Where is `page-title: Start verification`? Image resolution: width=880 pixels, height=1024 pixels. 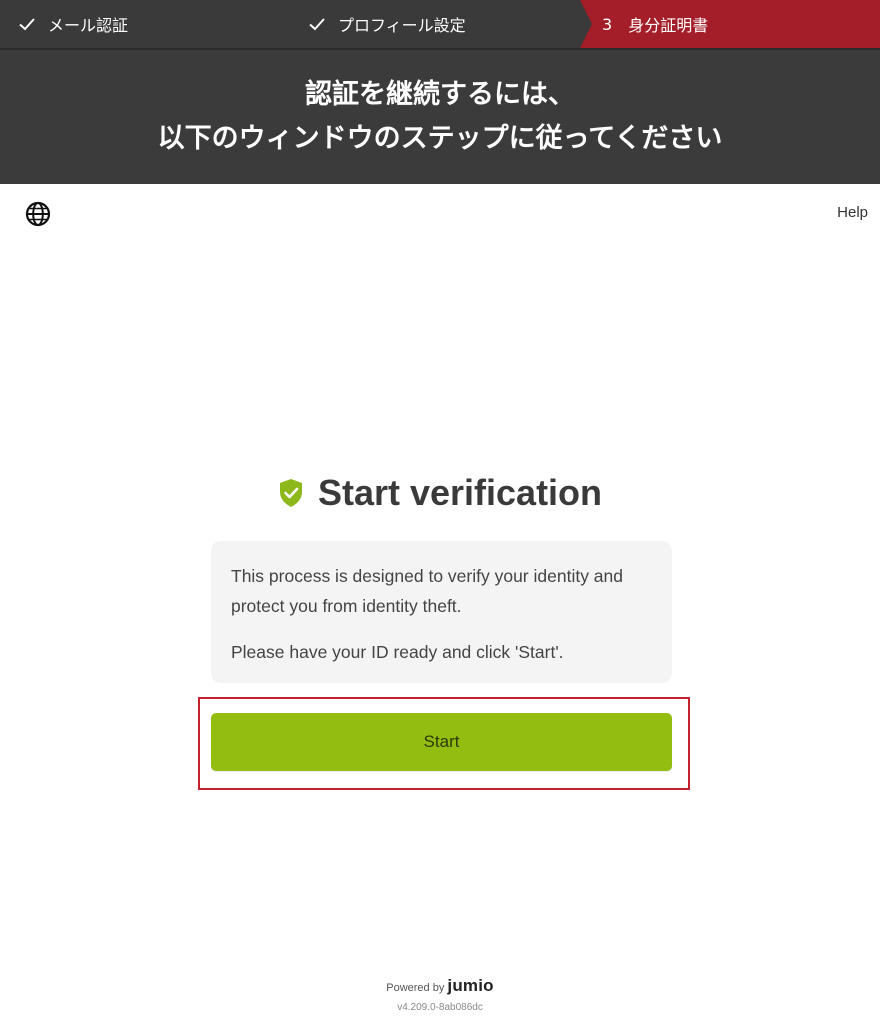 page-title: Start verification is located at coordinates (460, 492).